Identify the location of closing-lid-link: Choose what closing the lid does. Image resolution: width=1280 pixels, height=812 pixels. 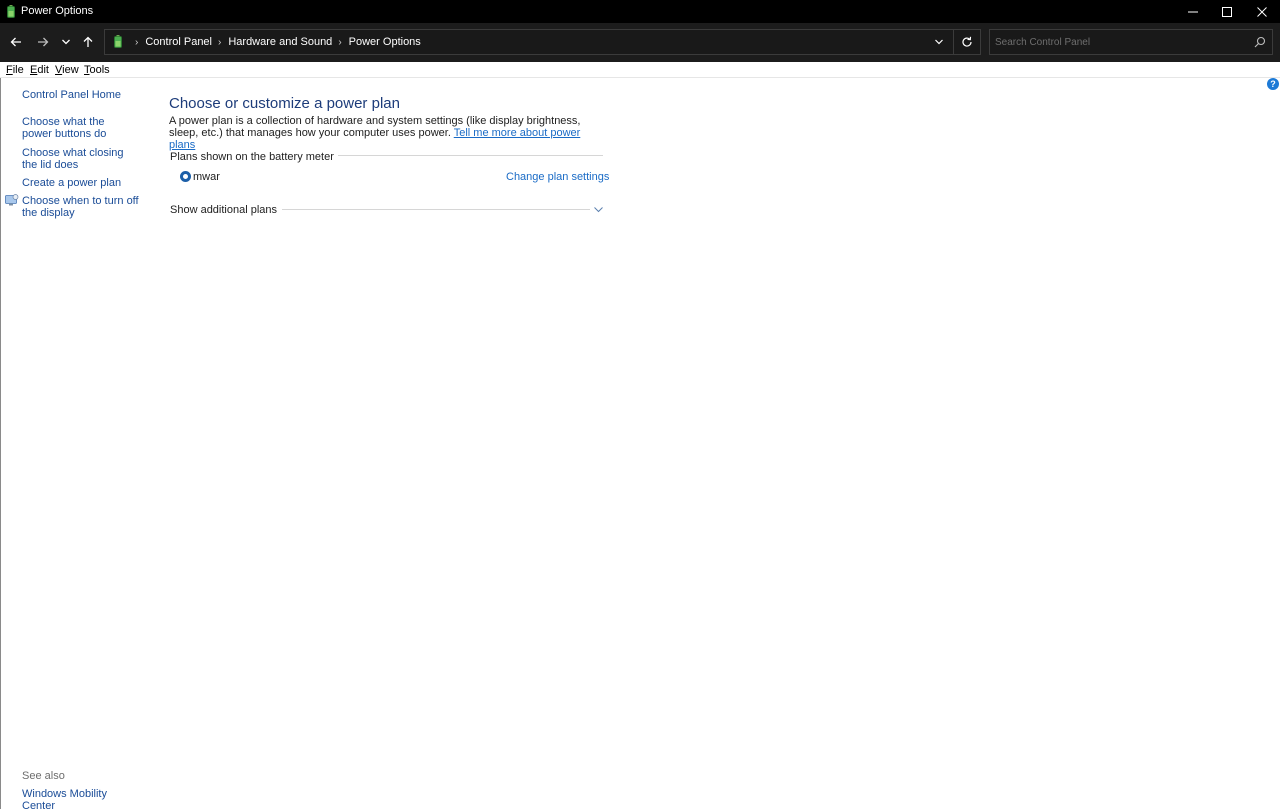
(78, 159).